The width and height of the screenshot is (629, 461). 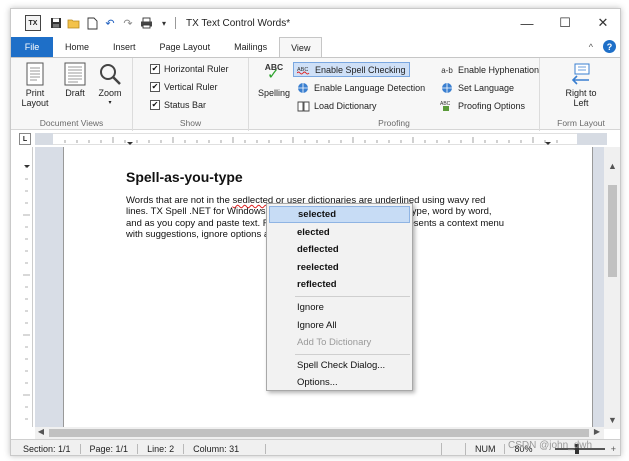 What do you see at coordinates (161, 448) in the screenshot?
I see `status-line: Line: 2` at bounding box center [161, 448].